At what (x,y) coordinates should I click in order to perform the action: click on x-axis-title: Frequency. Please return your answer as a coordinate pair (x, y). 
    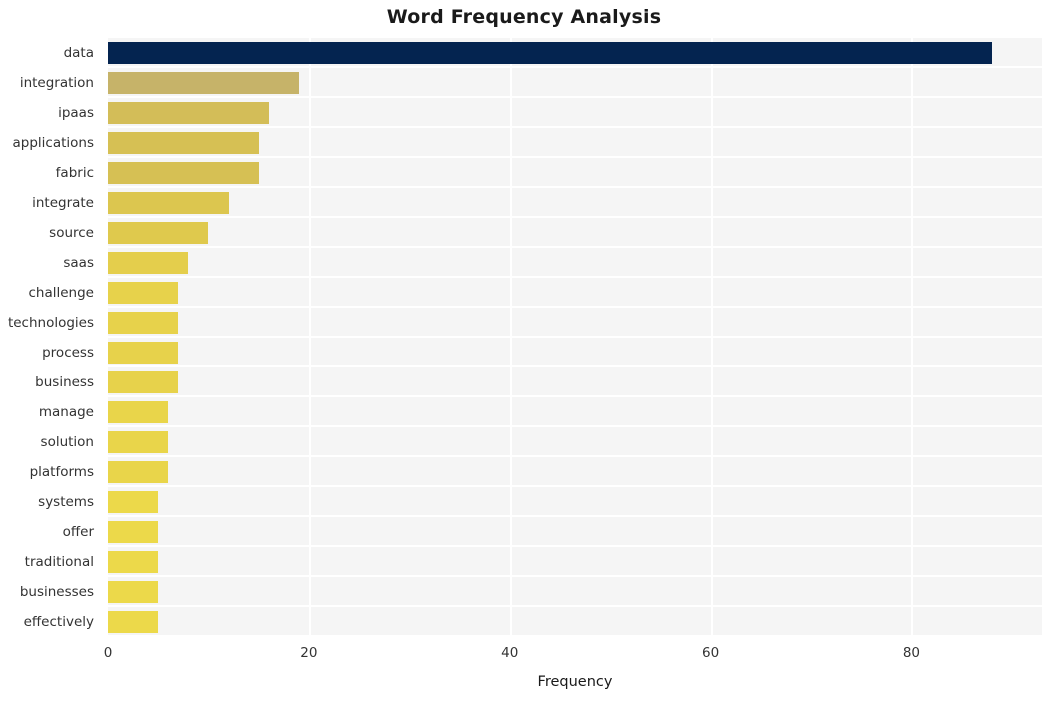
    Looking at the image, I should click on (575, 682).